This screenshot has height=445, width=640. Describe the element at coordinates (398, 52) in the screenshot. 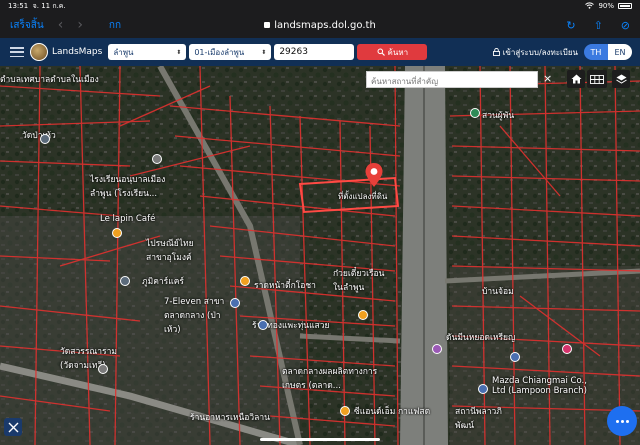

I see `search-button-label: ค้นหา` at that location.